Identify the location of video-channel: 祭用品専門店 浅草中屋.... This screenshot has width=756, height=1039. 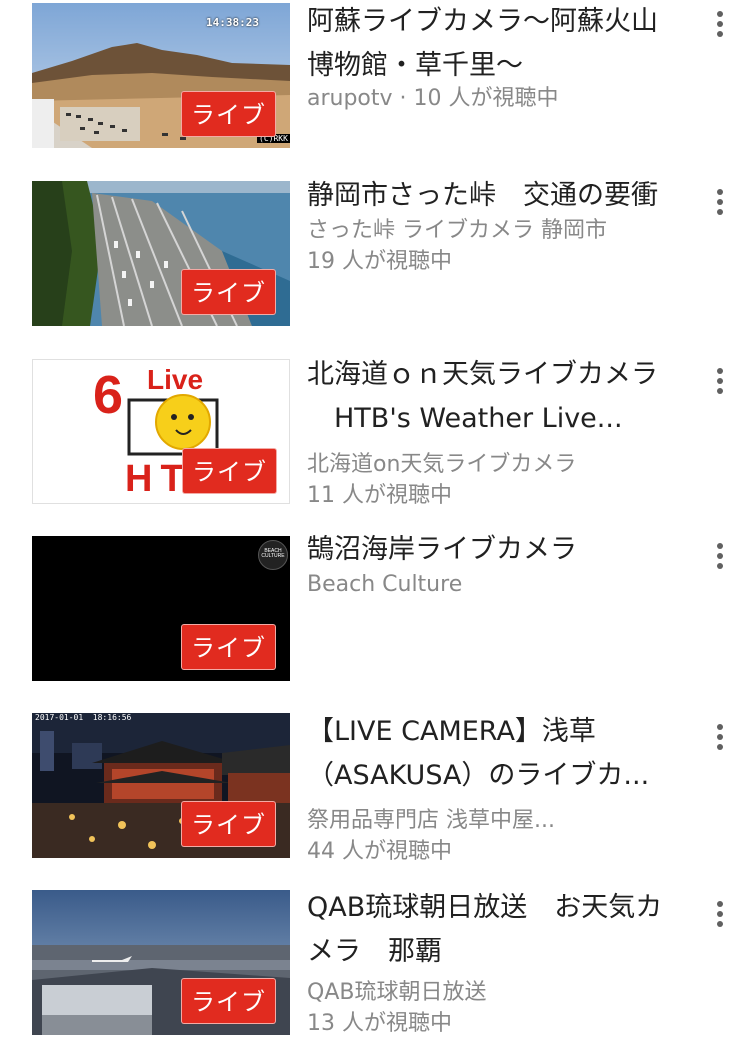
(431, 820).